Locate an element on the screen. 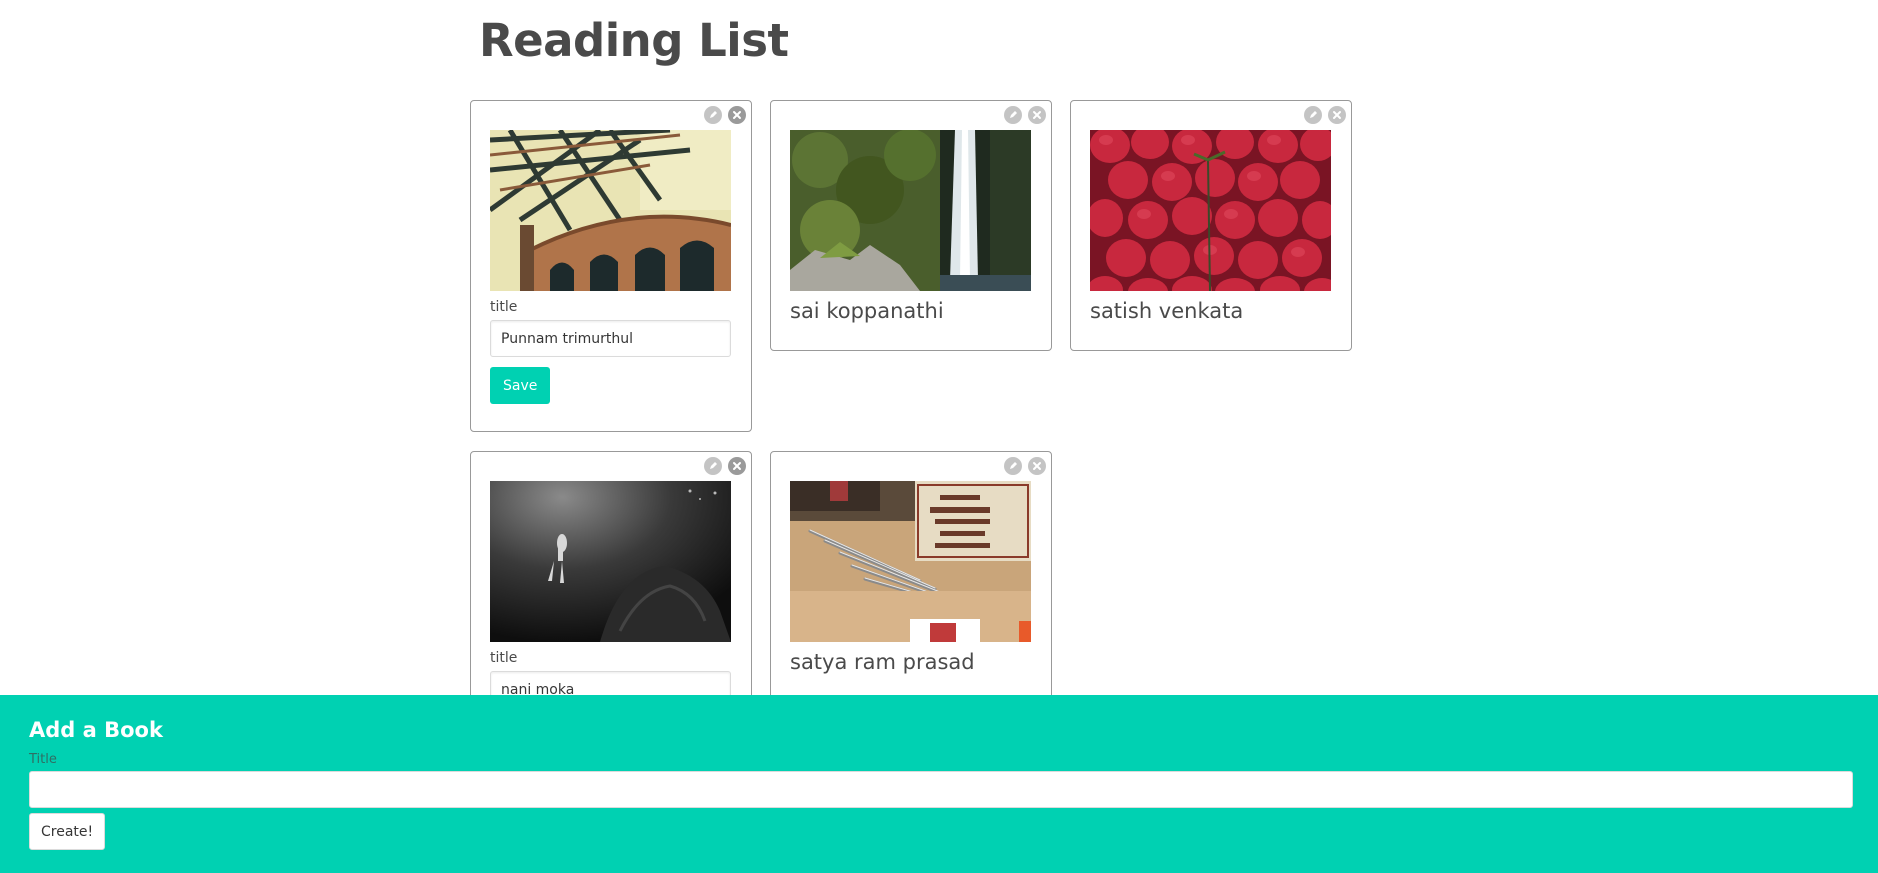 This screenshot has width=1878, height=873. pencils-photo is located at coordinates (910, 561).